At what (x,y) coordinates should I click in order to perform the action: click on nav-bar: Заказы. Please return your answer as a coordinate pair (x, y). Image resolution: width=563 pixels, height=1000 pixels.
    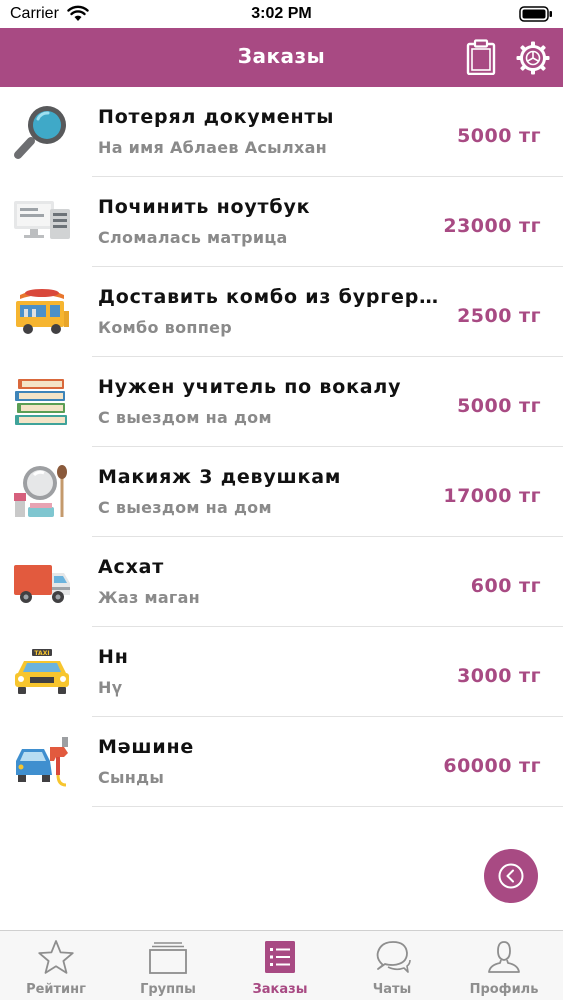
    Looking at the image, I should click on (281, 57).